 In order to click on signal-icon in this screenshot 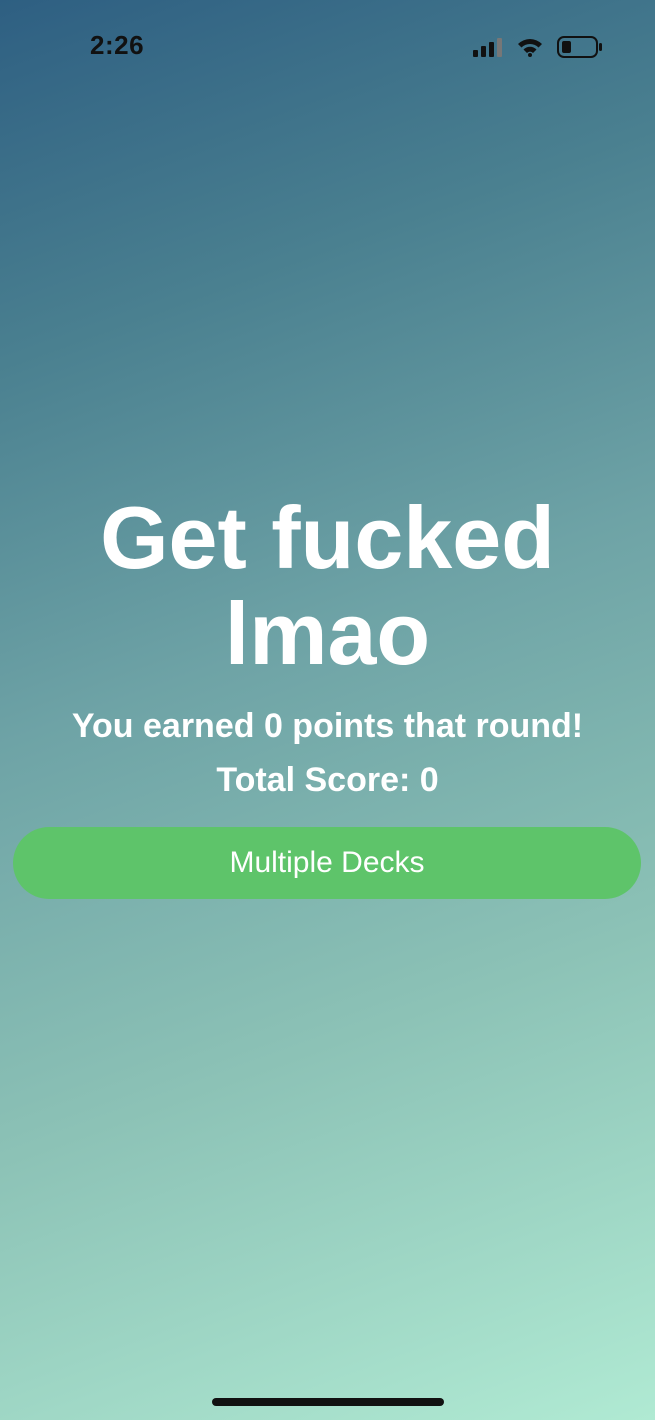, I will do `click(488, 47)`.